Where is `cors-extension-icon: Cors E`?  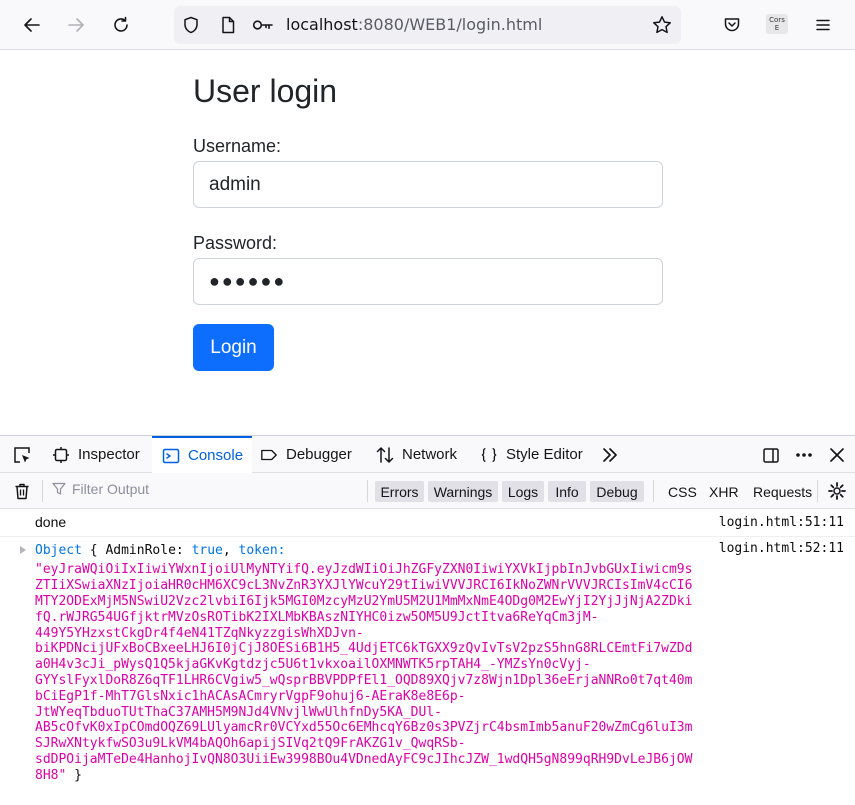
cors-extension-icon: Cors E is located at coordinates (777, 24).